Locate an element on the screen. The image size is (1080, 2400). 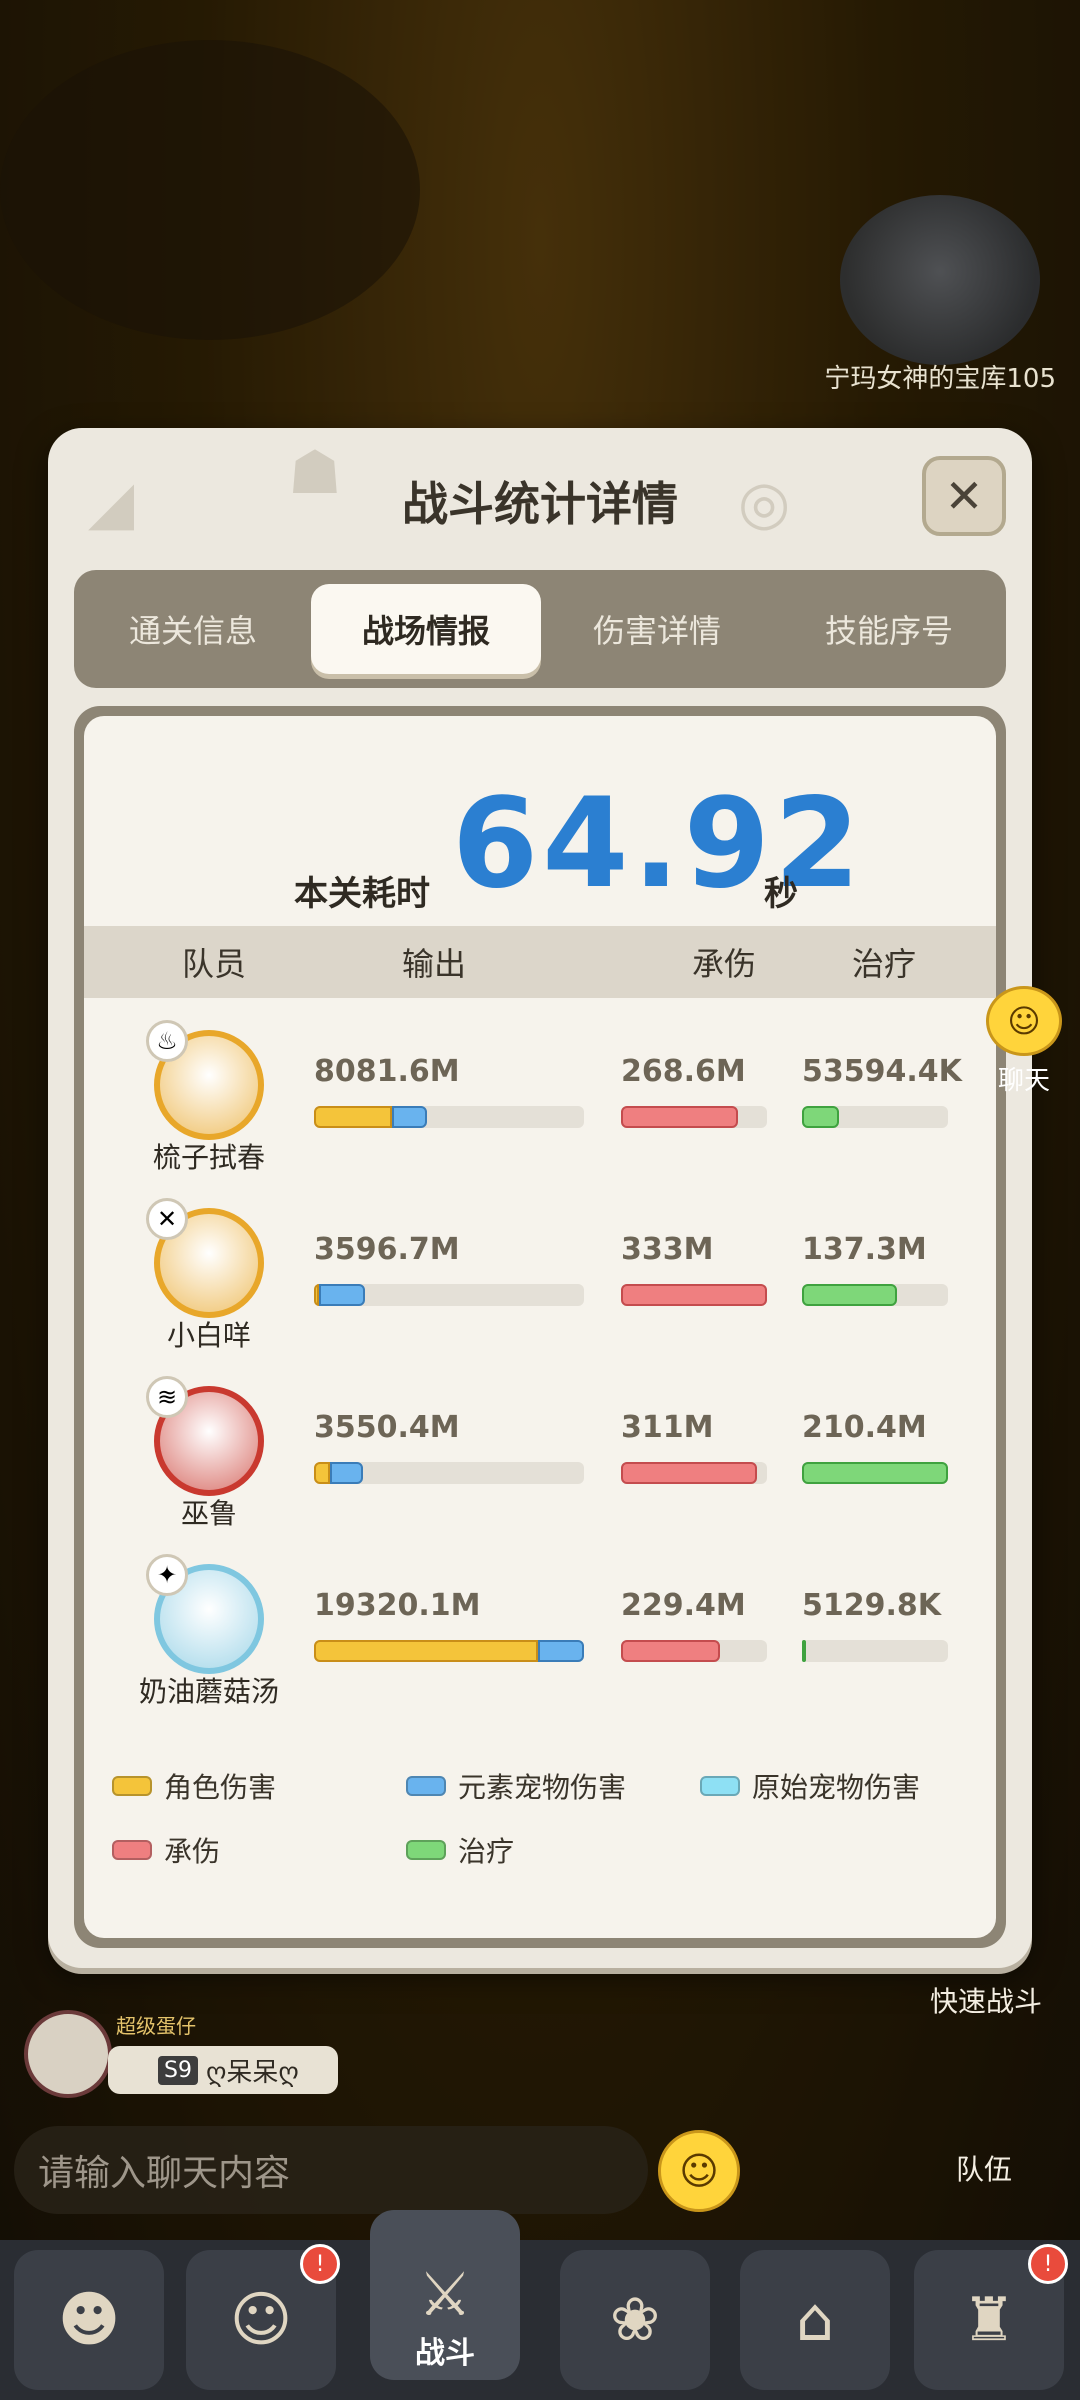
legend-item: 治疗 is located at coordinates (460, 1850).